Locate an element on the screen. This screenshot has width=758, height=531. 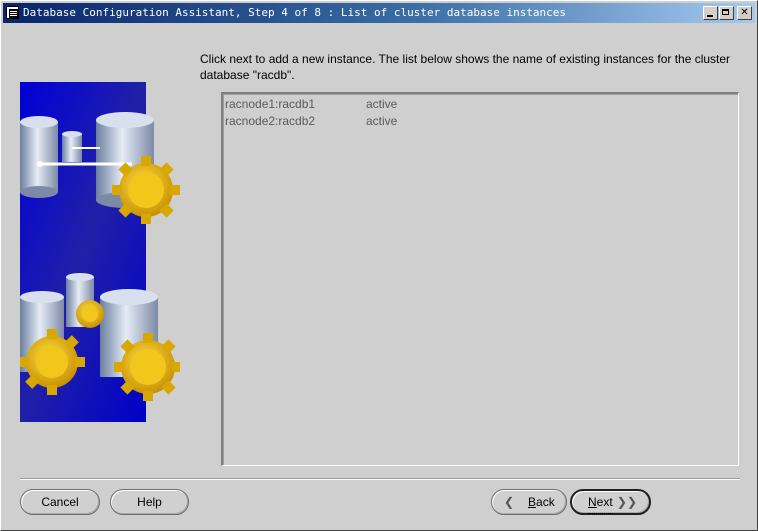
app-icon is located at coordinates (12, 12).